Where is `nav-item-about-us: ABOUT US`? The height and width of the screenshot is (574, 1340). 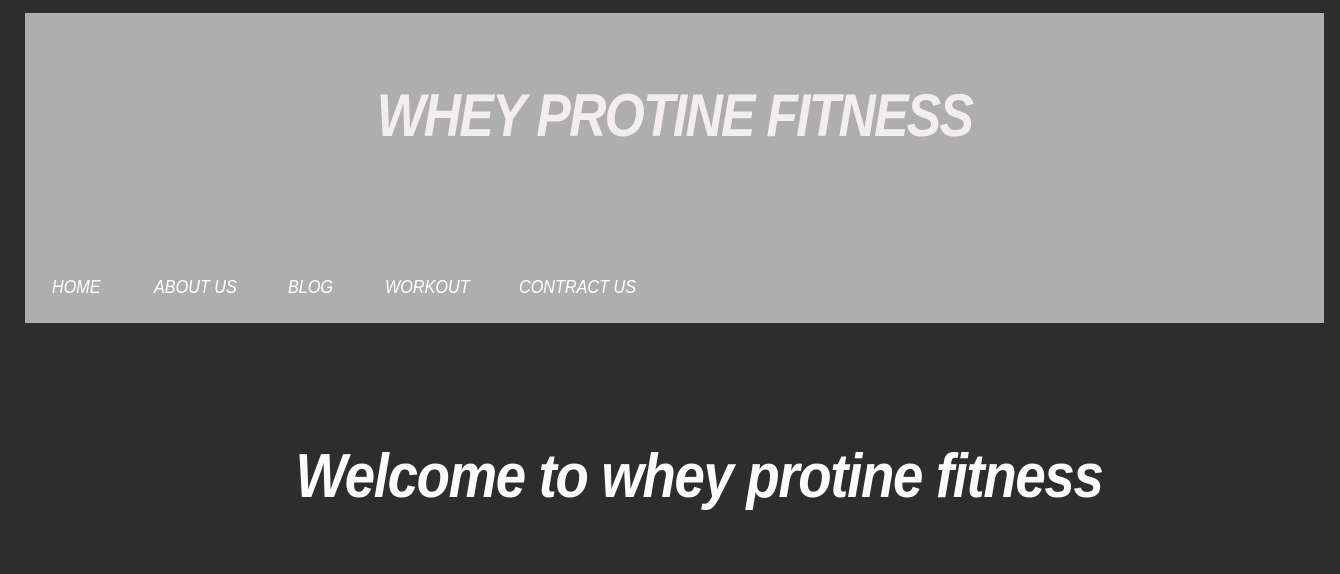 nav-item-about-us: ABOUT US is located at coordinates (214, 287).